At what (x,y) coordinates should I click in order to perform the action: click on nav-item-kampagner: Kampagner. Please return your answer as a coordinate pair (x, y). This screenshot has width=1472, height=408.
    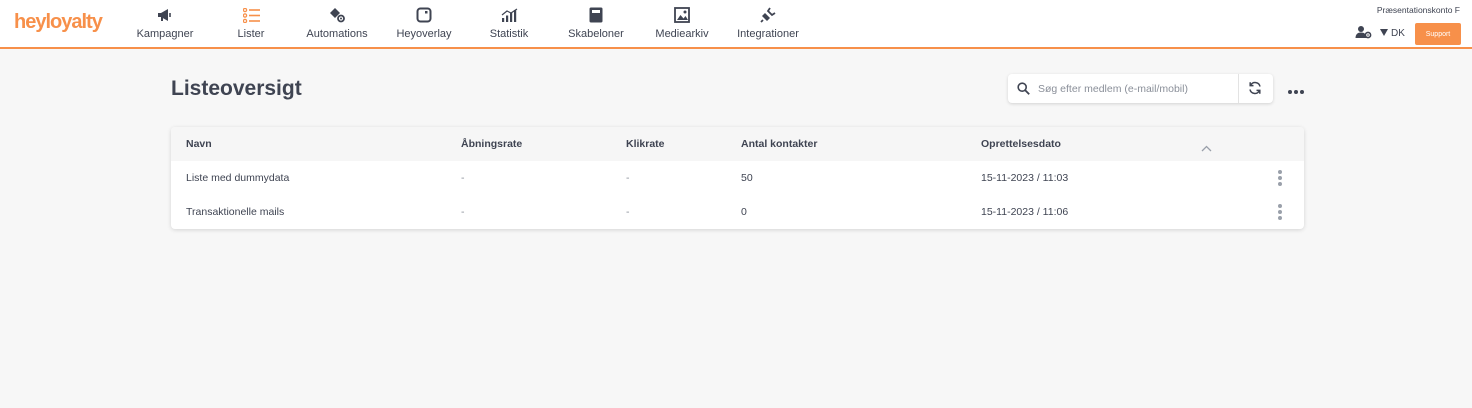
    Looking at the image, I should click on (165, 23).